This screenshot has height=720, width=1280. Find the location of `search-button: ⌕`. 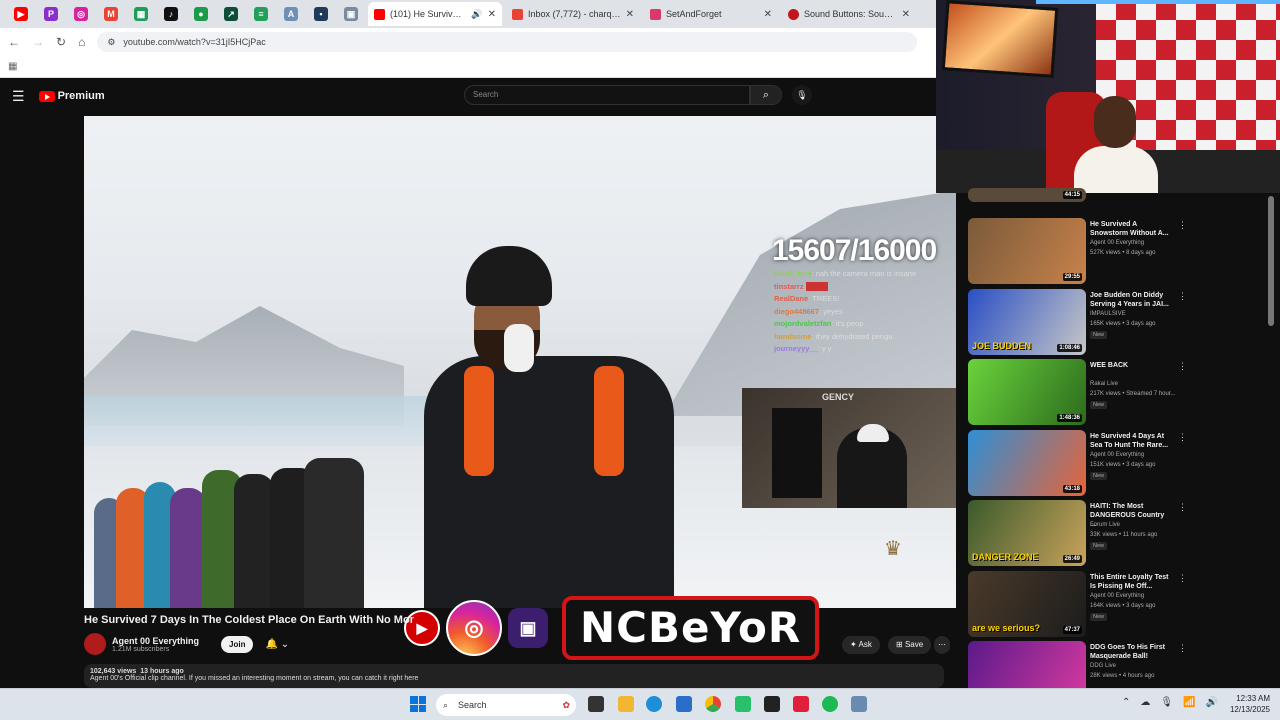

search-button: ⌕ is located at coordinates (766, 95).